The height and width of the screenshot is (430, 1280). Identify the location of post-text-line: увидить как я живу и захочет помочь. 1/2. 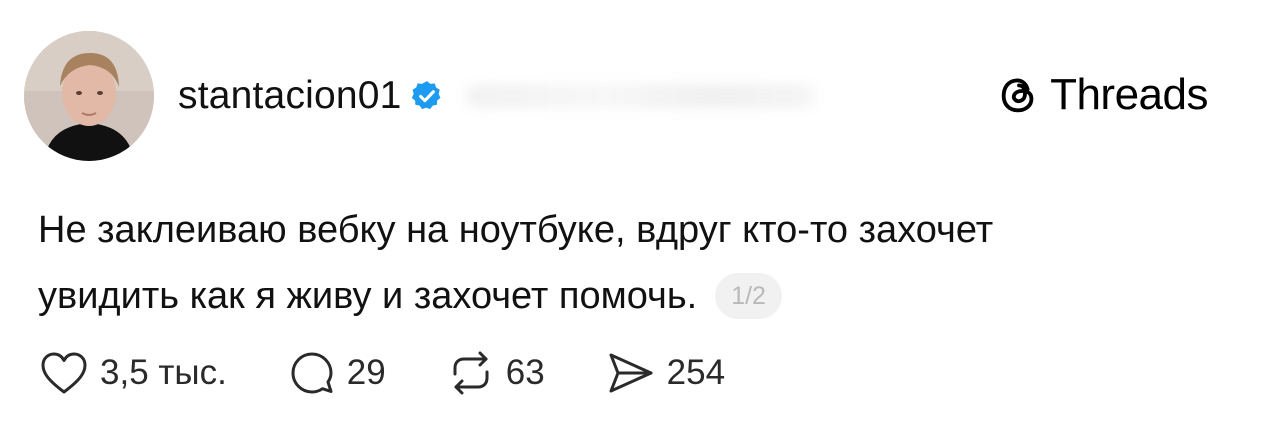
(638, 296).